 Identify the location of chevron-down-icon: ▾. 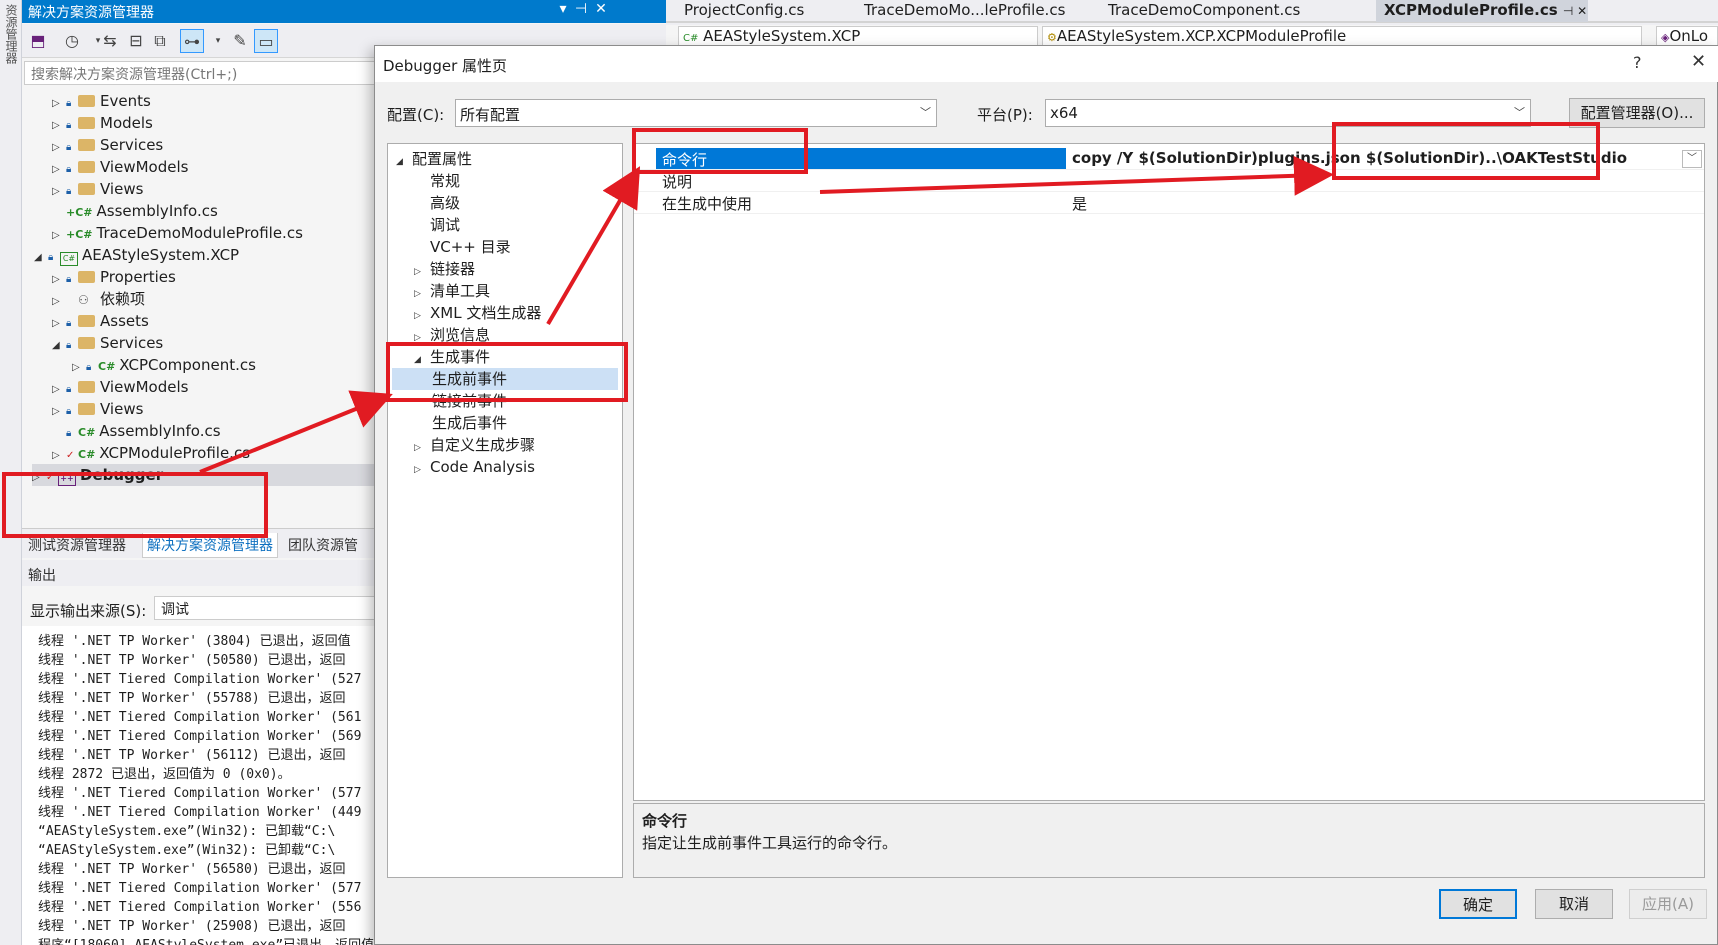
(218, 41).